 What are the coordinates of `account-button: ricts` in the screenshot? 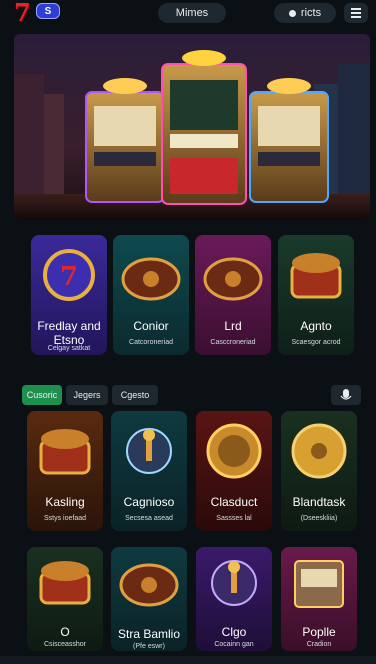 It's located at (305, 13).